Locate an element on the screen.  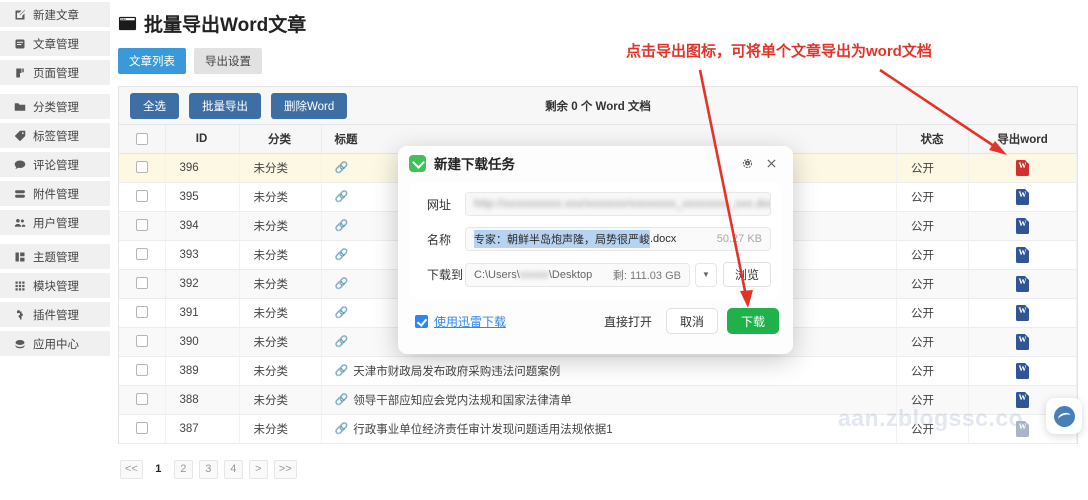
column-header-export: 导出word is located at coordinates (1022, 139).